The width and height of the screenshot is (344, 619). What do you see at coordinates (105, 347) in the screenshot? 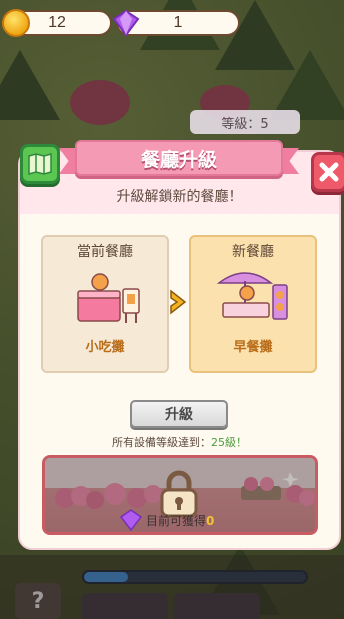
I see `current-restaurant-name: 小吃攤` at bounding box center [105, 347].